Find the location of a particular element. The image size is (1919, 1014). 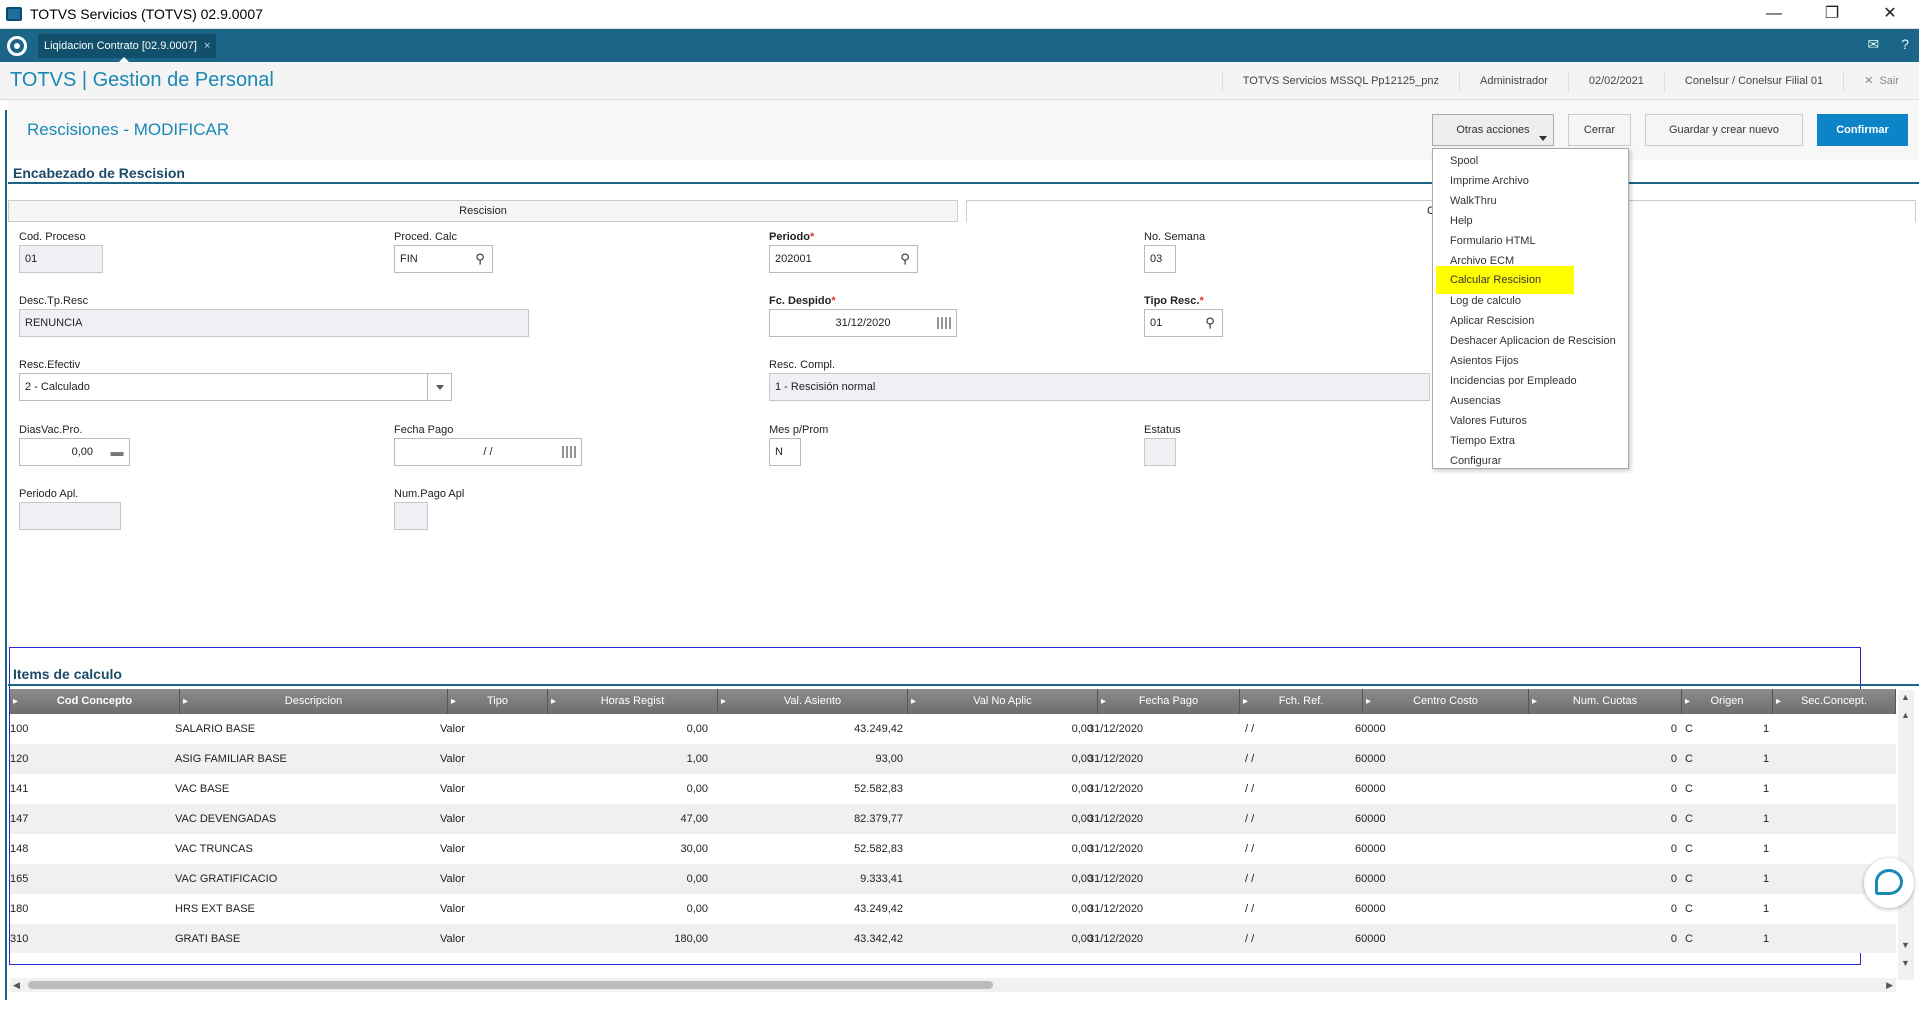

col-sec-concept: Sec.Concept. is located at coordinates (1834, 701).